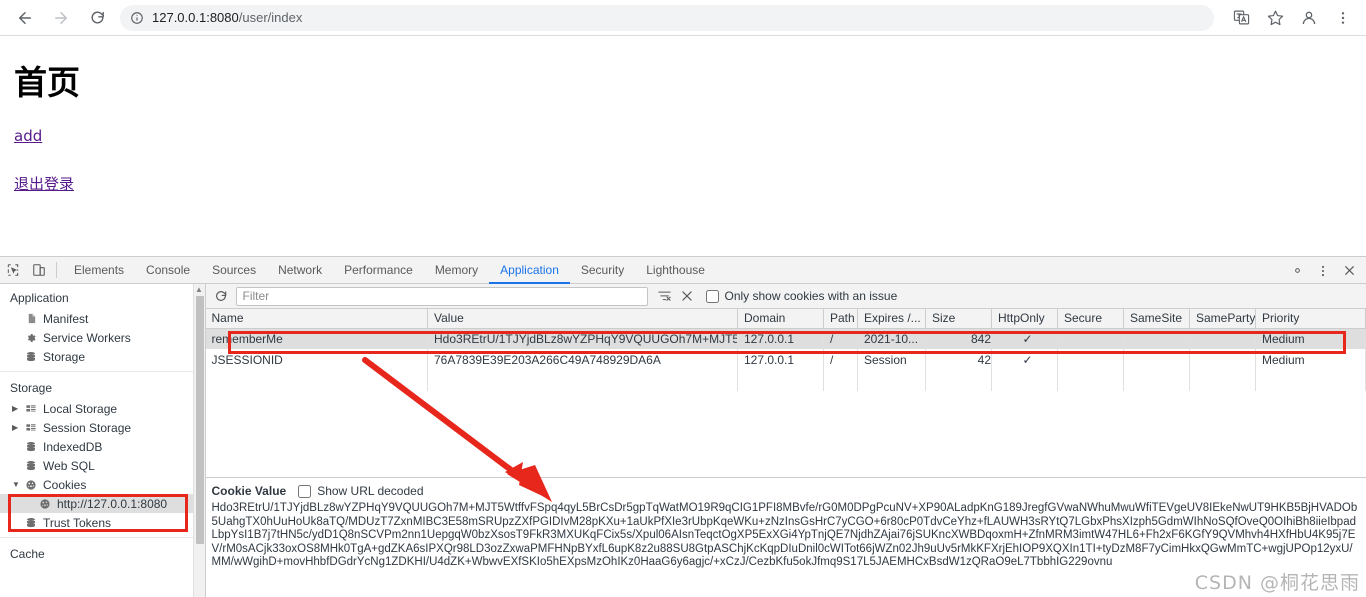 The height and width of the screenshot is (597, 1366). What do you see at coordinates (780, 319) in the screenshot?
I see `col-header-domain: Domain` at bounding box center [780, 319].